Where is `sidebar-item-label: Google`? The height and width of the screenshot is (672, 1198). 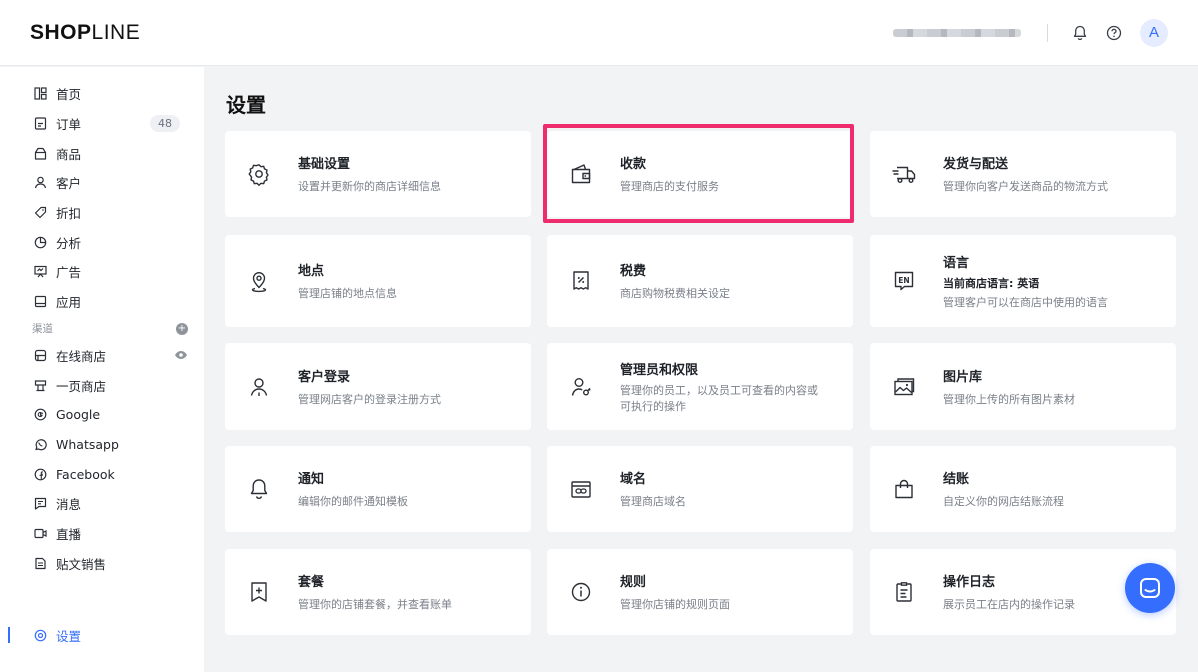 sidebar-item-label: Google is located at coordinates (78, 415).